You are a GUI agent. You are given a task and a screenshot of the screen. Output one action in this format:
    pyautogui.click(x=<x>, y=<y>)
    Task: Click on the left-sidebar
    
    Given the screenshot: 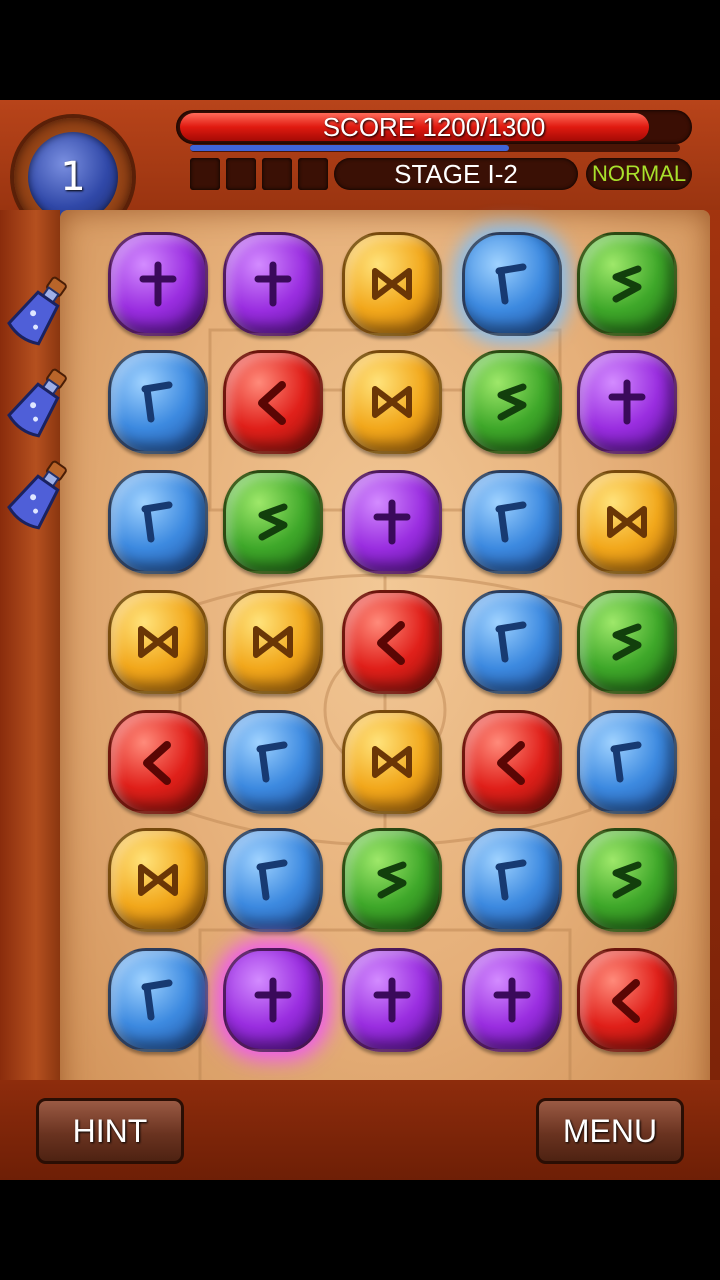 What is the action you would take?
    pyautogui.click(x=30, y=680)
    